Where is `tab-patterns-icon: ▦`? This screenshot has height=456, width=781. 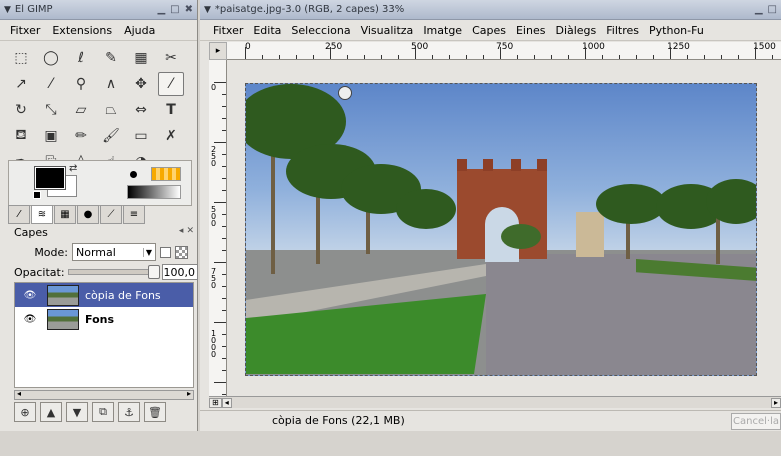 tab-patterns-icon: ▦ is located at coordinates (65, 214).